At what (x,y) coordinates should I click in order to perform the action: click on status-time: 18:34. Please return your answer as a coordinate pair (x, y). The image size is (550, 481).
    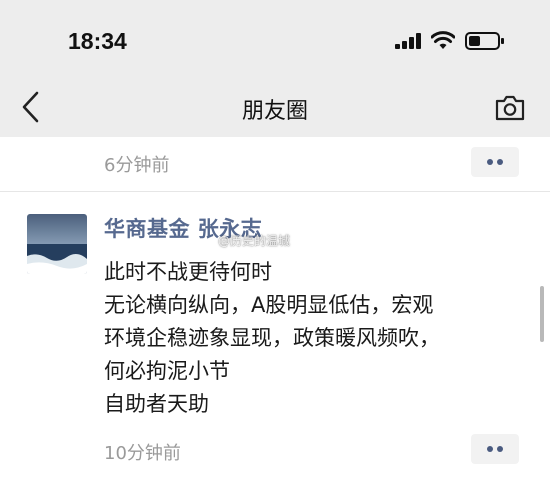
    Looking at the image, I should click on (97, 41).